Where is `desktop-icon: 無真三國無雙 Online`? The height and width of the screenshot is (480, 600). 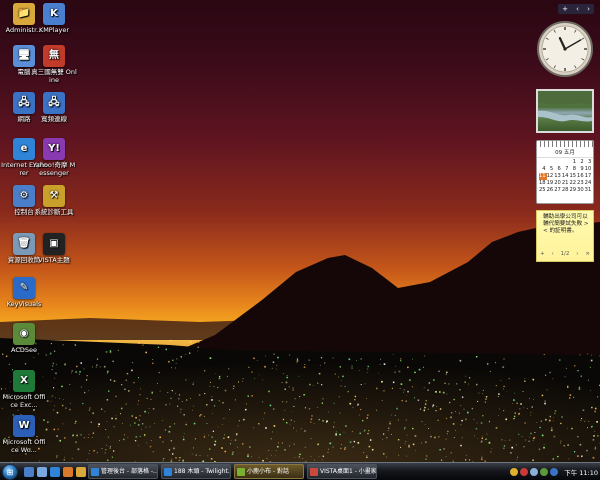
desktop-icon: 無真三國無雙 Online is located at coordinates (54, 64).